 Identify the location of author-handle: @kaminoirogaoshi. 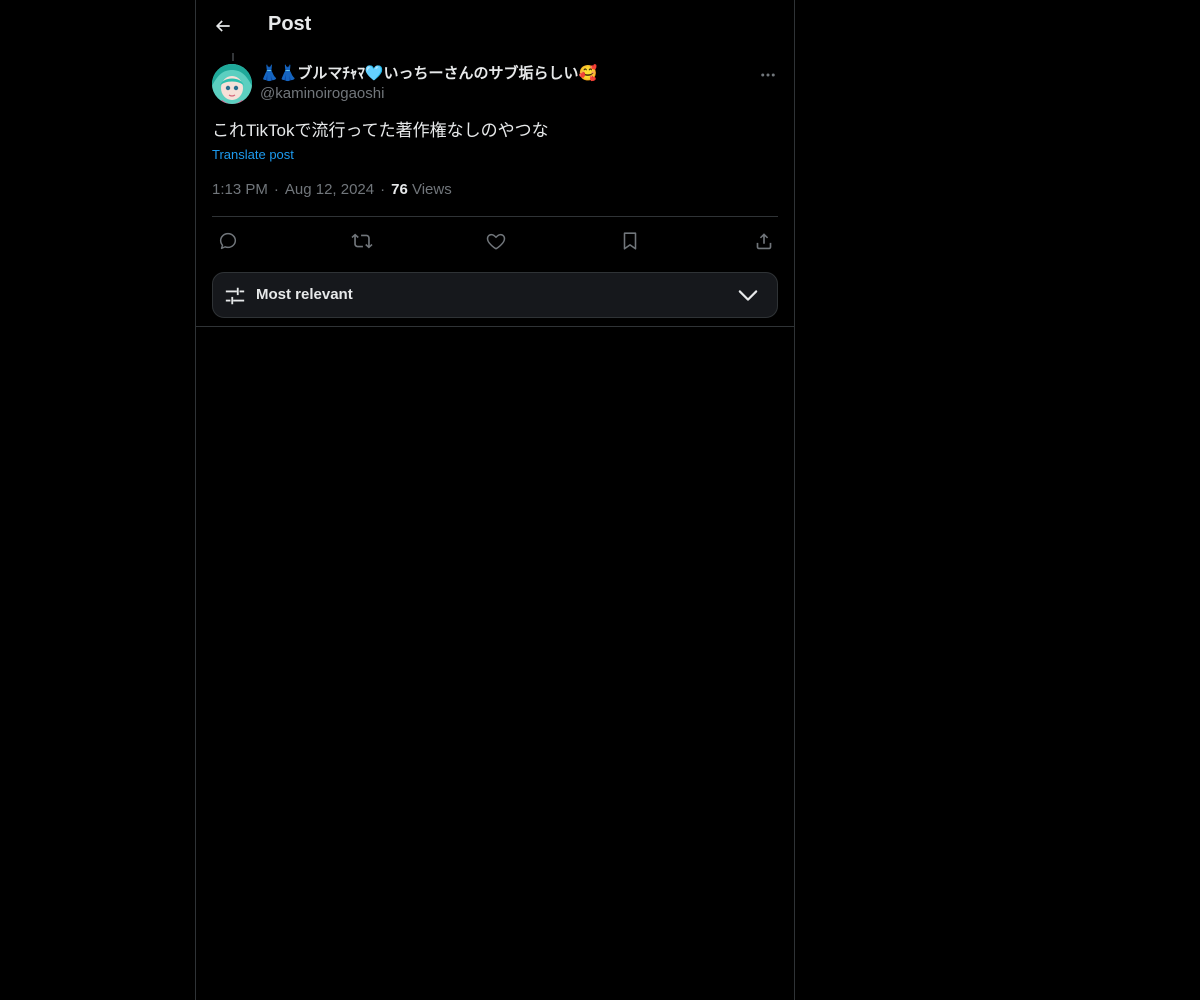
(490, 94).